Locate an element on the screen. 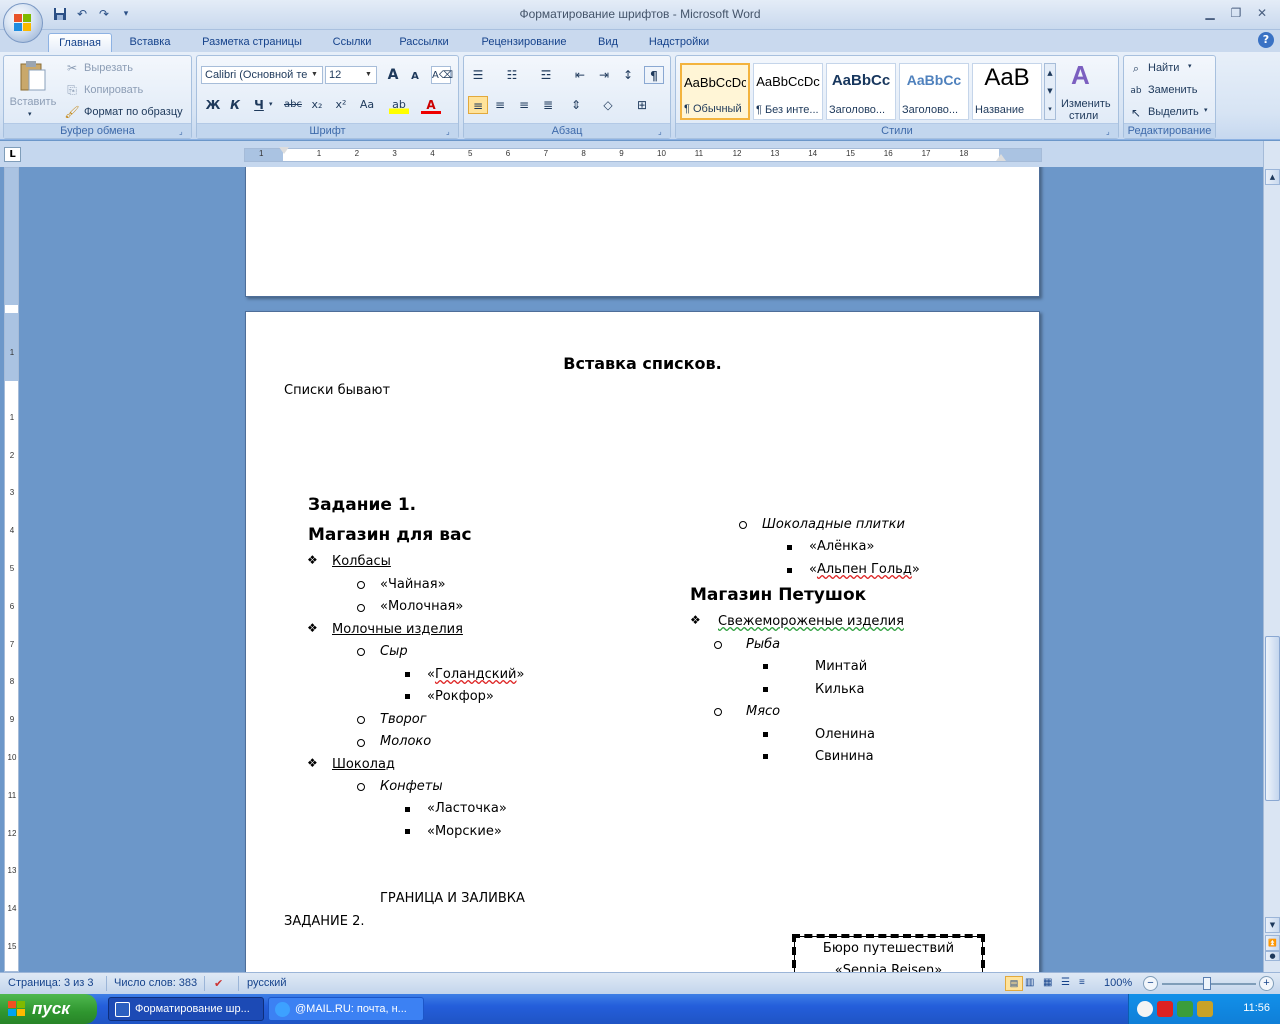 The height and width of the screenshot is (1024, 1280). tab-addins: Надстройки is located at coordinates (679, 42).